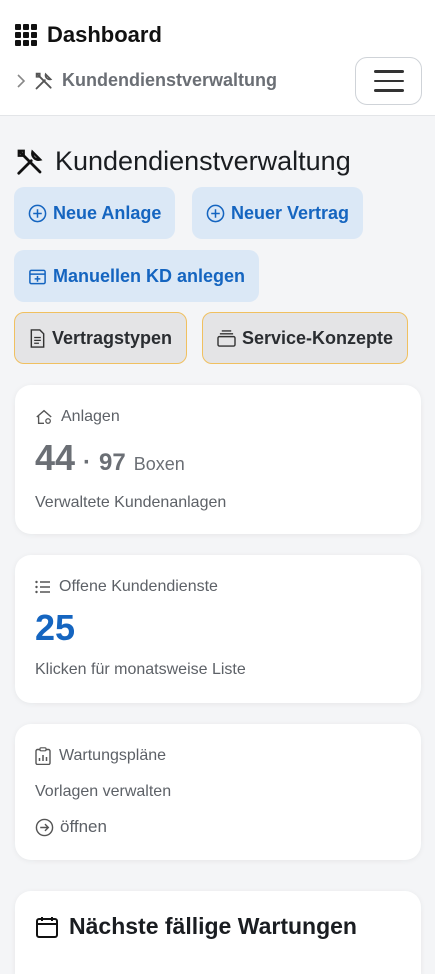 The height and width of the screenshot is (974, 435). Describe the element at coordinates (226, 338) in the screenshot. I see `stack-icon` at that location.